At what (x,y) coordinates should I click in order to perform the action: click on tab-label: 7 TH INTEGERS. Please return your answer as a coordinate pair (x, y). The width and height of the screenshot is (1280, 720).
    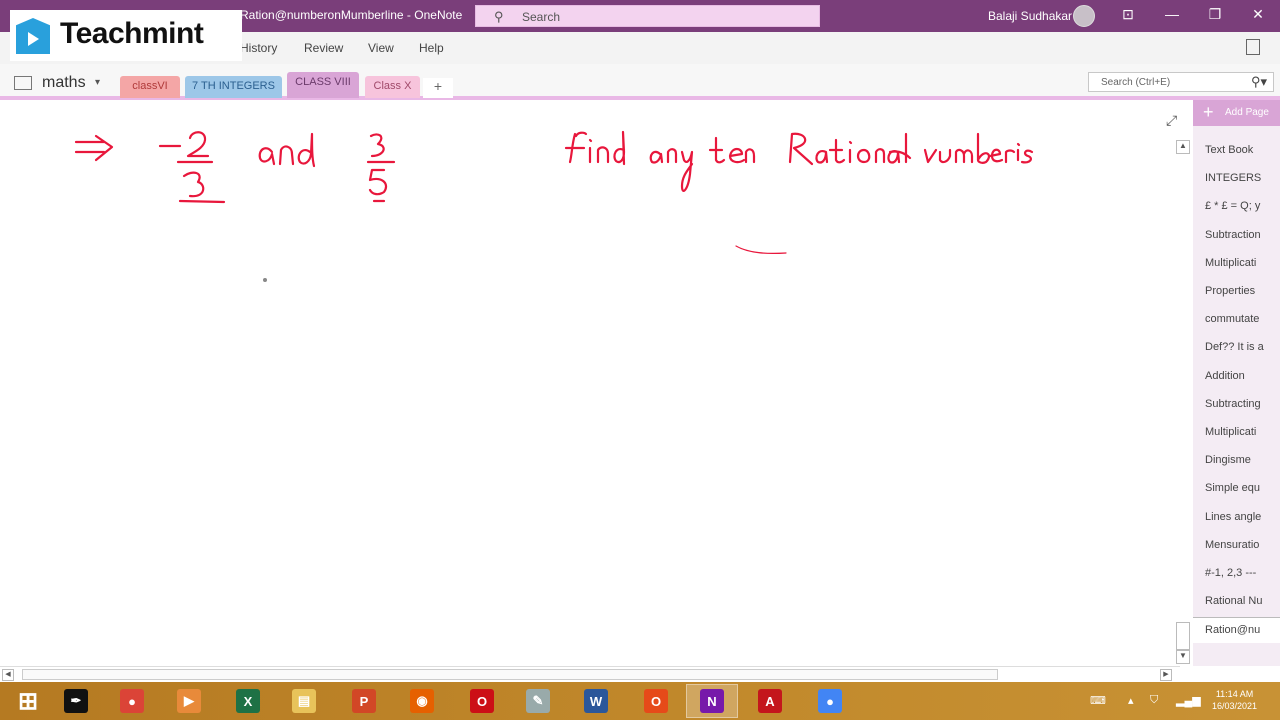
    Looking at the image, I should click on (233, 86).